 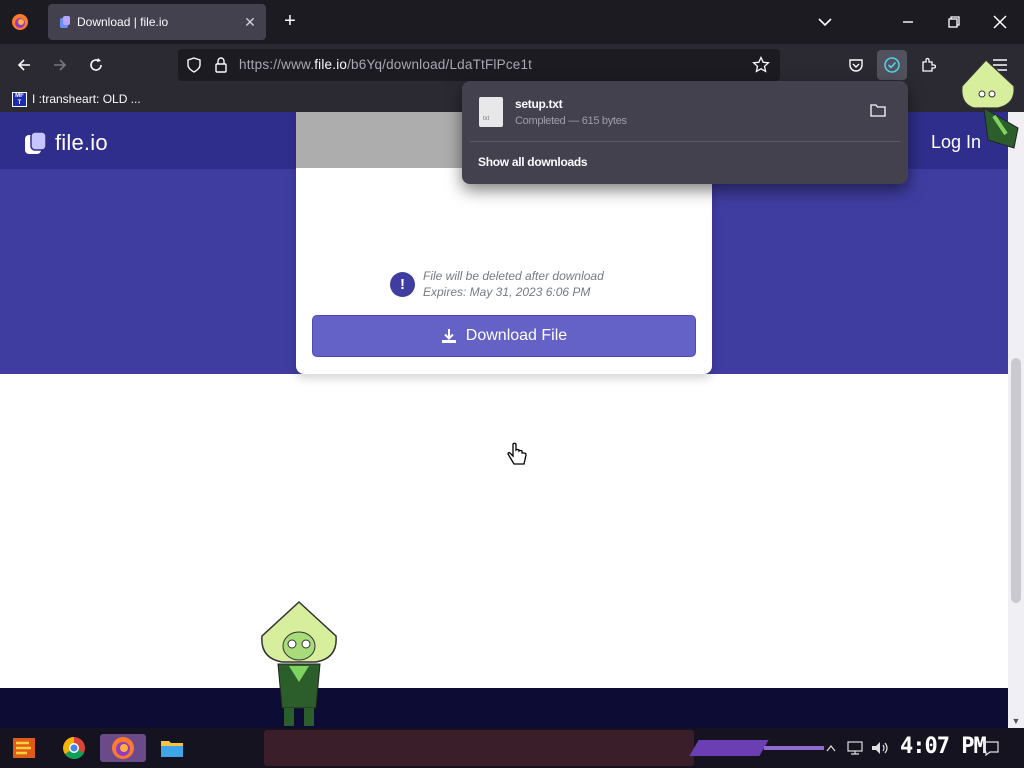 I want to click on forward-arrow-icon, so click(x=60, y=65).